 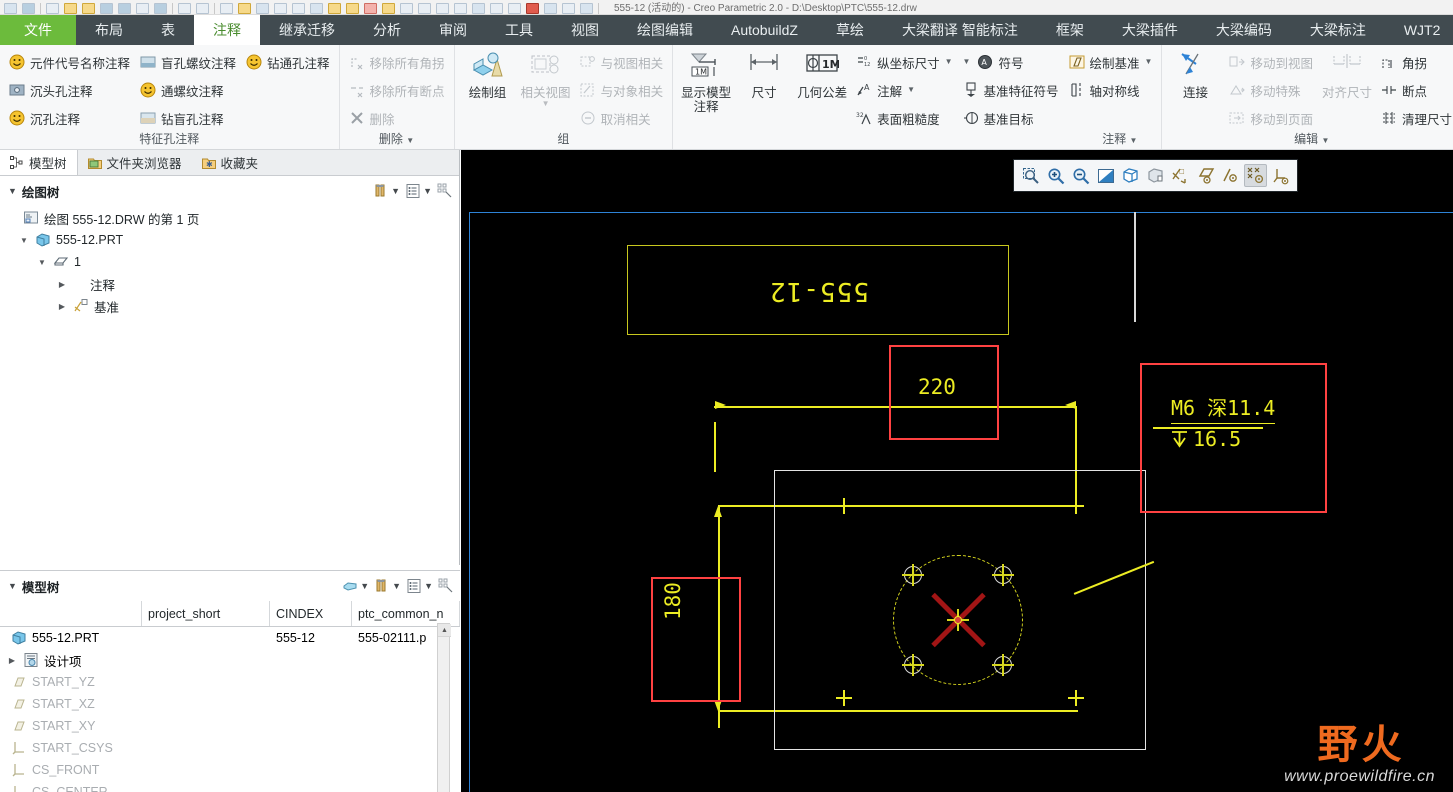 I want to click on btn-show-model-annotations: 1M 显示模型 注释, so click(x=706, y=90).